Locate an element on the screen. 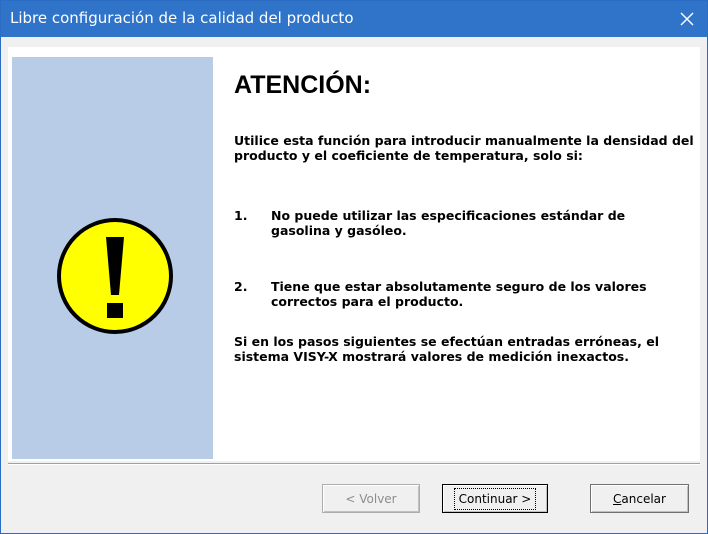  back-button: < Volver is located at coordinates (371, 498).